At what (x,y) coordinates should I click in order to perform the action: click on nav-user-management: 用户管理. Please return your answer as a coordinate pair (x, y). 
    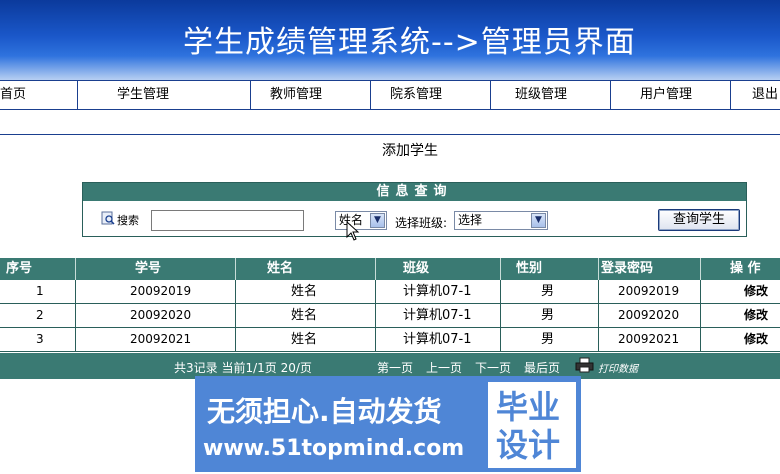
    Looking at the image, I should click on (666, 95).